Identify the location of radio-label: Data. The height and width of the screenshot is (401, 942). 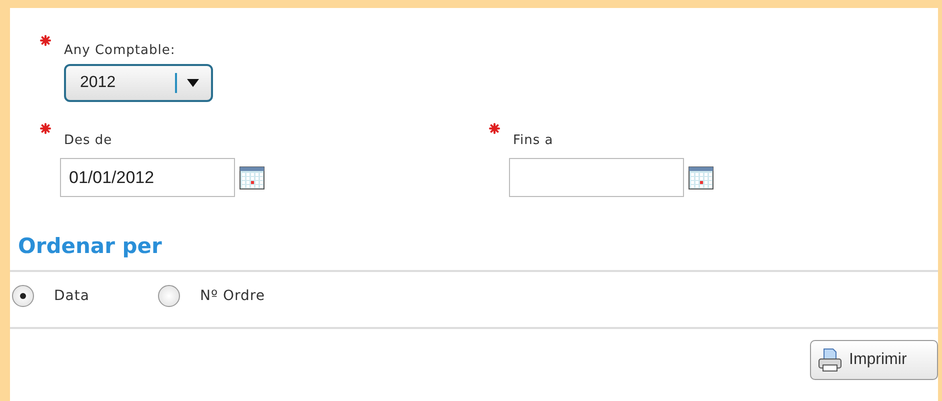
(72, 296).